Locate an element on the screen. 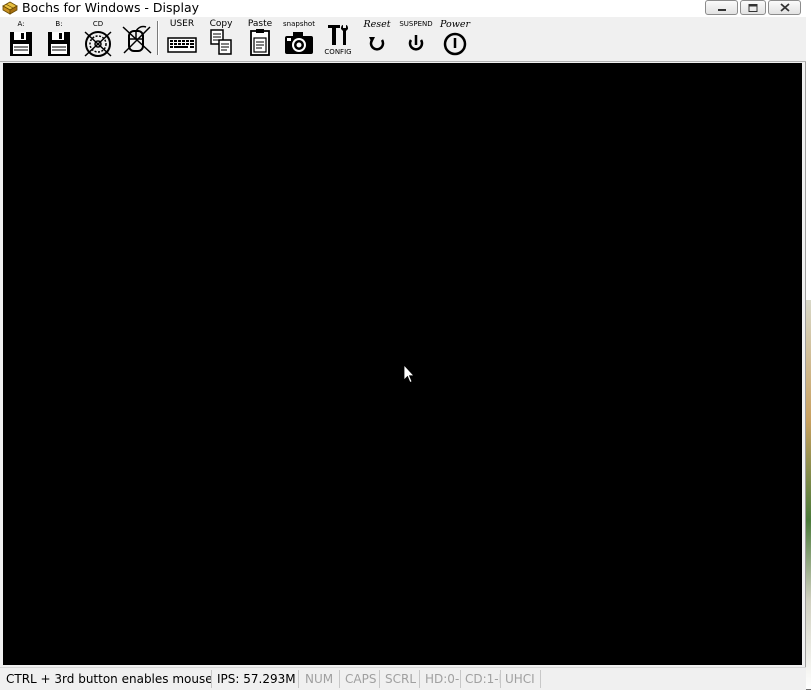 The width and height of the screenshot is (811, 690). snapshot-button: snapshot is located at coordinates (299, 39).